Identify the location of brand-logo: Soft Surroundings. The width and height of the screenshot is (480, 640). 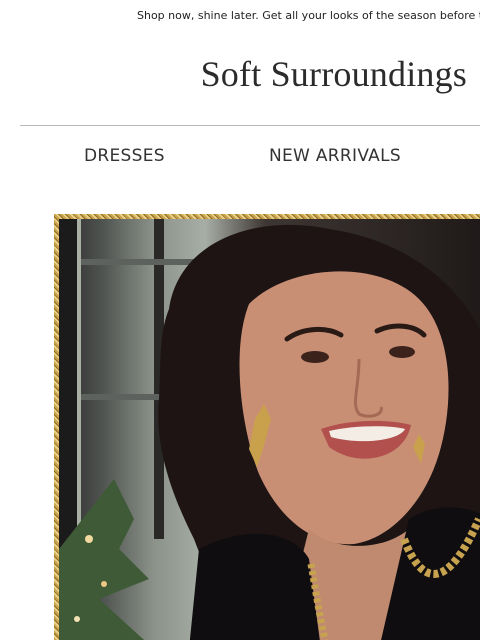
(233, 74).